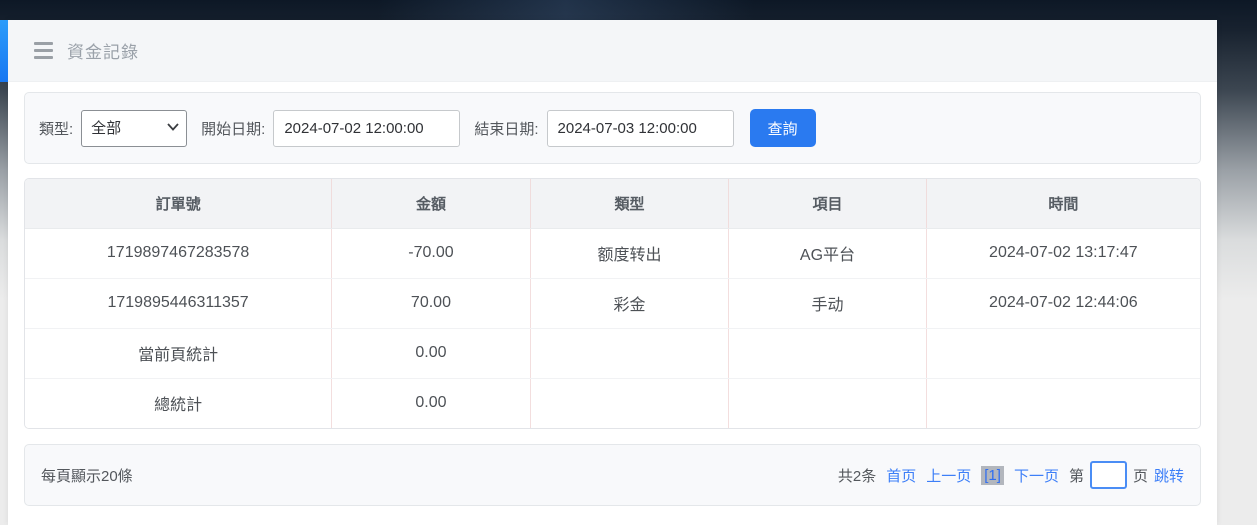 The image size is (1257, 525). Describe the element at coordinates (1076, 476) in the screenshot. I see `jump-prefix-label: 第` at that location.